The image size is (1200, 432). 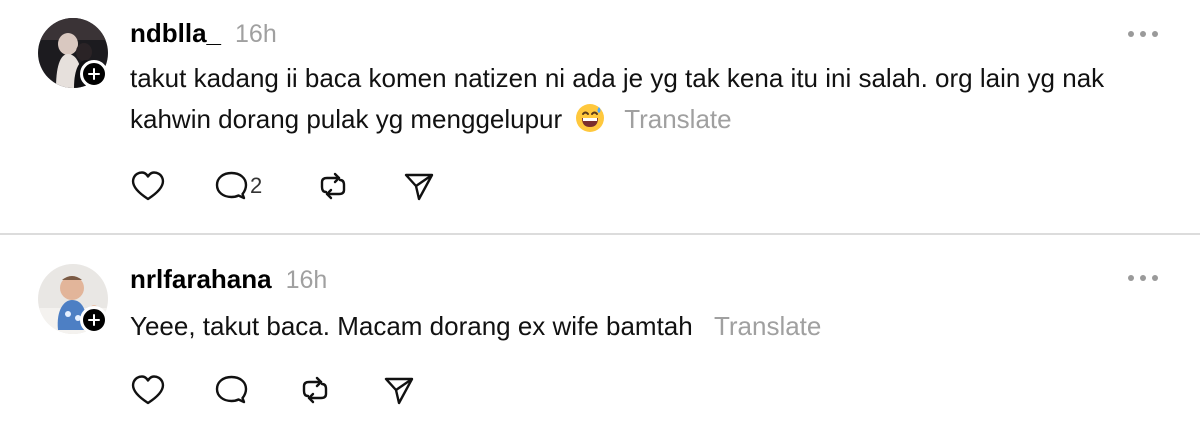 I want to click on action-bar, so click(x=273, y=390).